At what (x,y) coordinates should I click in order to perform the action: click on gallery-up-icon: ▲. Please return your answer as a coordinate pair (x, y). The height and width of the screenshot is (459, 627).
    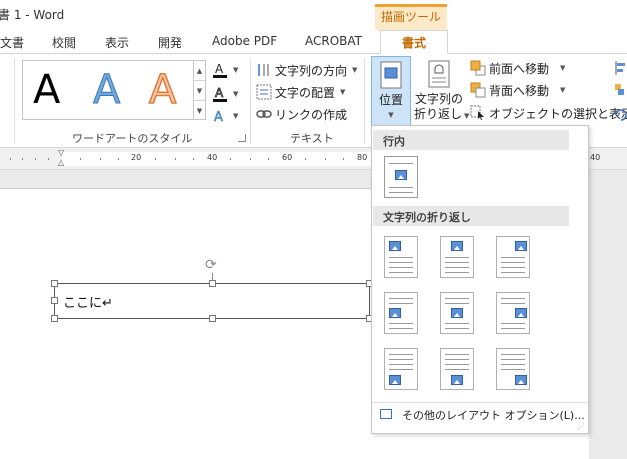
    Looking at the image, I should click on (199, 71).